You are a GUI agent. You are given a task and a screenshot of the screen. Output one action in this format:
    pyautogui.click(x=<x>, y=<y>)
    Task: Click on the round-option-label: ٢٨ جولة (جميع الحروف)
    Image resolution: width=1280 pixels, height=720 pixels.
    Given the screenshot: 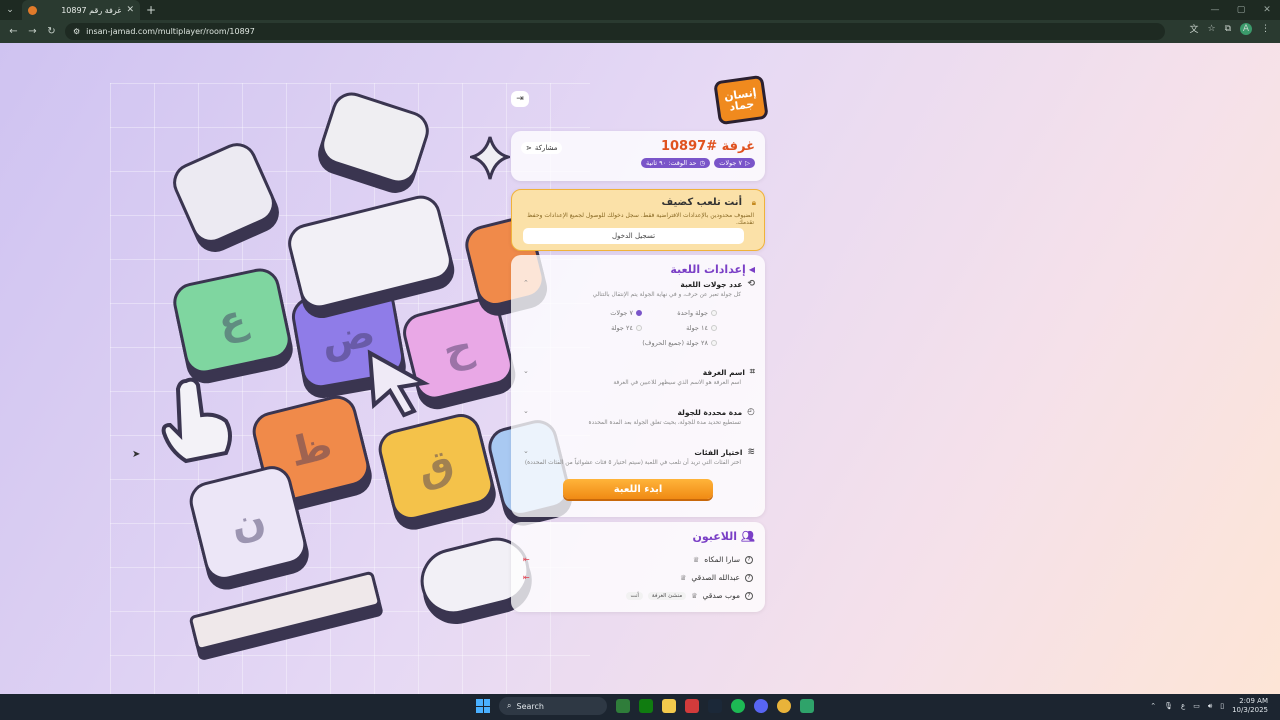 What is the action you would take?
    pyautogui.click(x=675, y=343)
    